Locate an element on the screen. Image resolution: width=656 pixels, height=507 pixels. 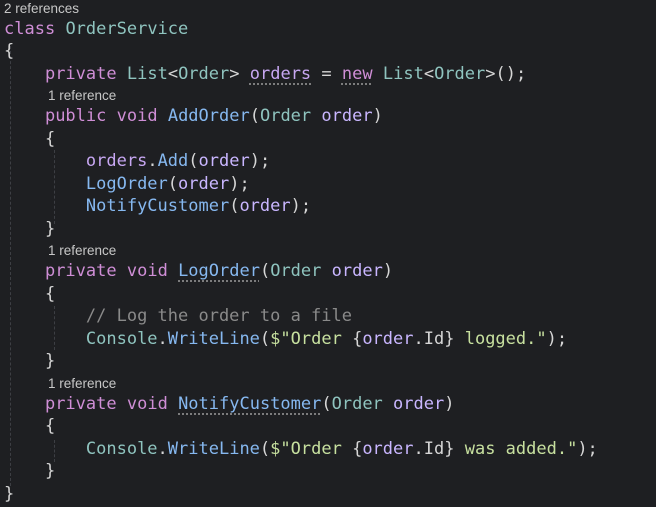
code-line-notifycustomer-close-brace: } is located at coordinates (29, 471).